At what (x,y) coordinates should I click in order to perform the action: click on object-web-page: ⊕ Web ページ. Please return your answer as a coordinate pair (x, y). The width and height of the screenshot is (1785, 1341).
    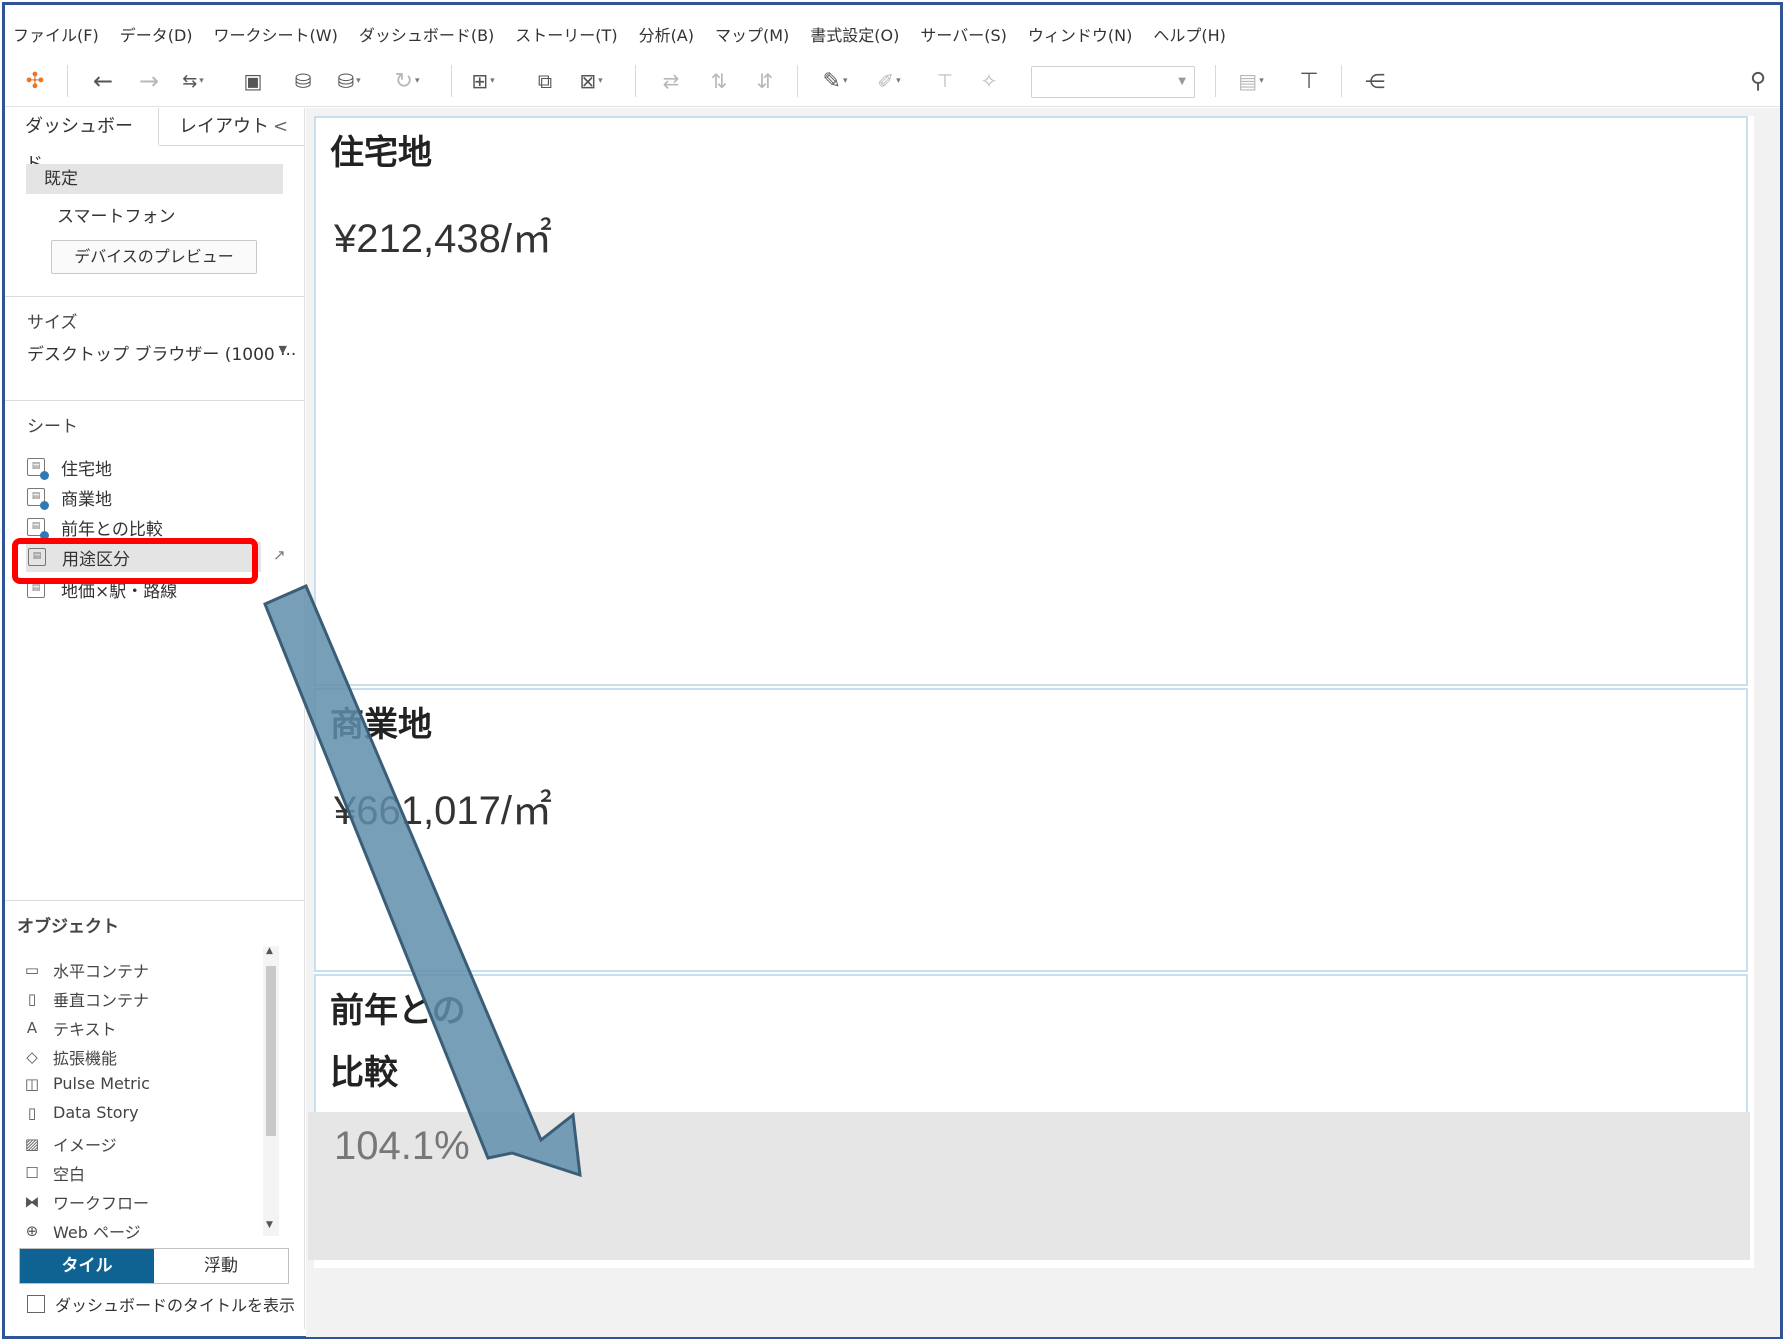
    Looking at the image, I should click on (81, 1231).